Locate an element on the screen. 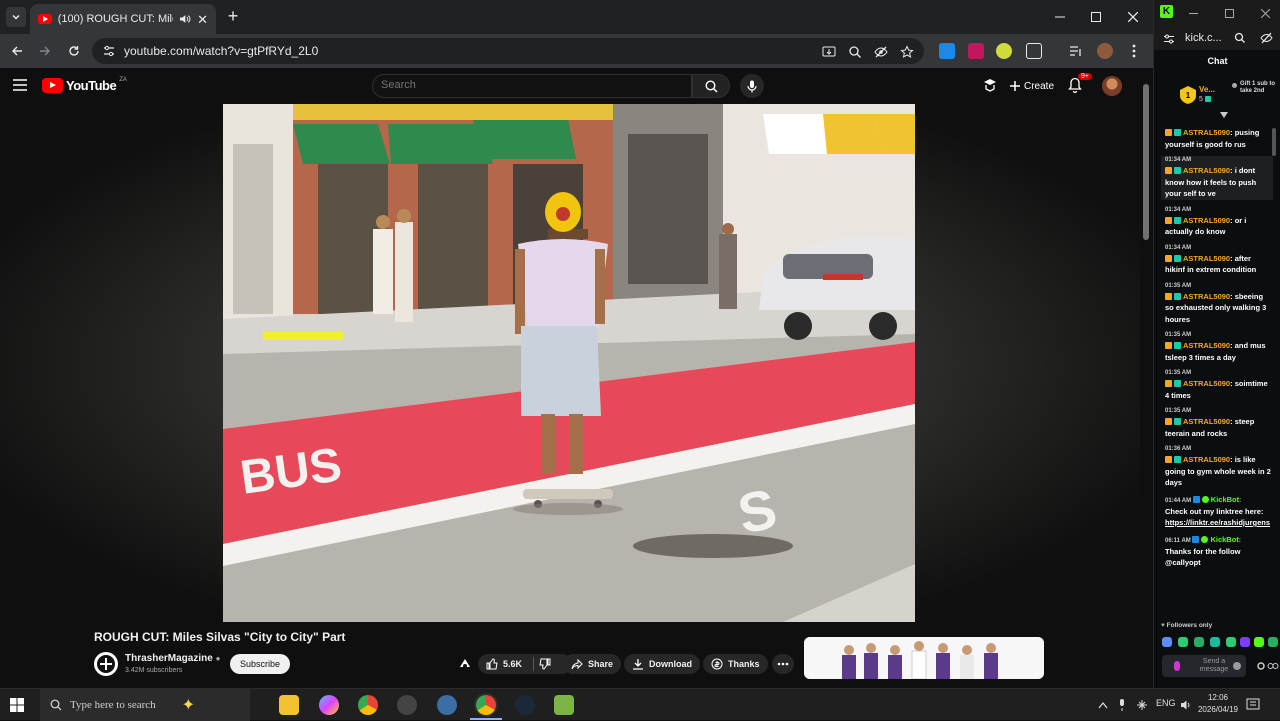 This screenshot has width=1280, height=721. download-button: Download is located at coordinates (662, 664).